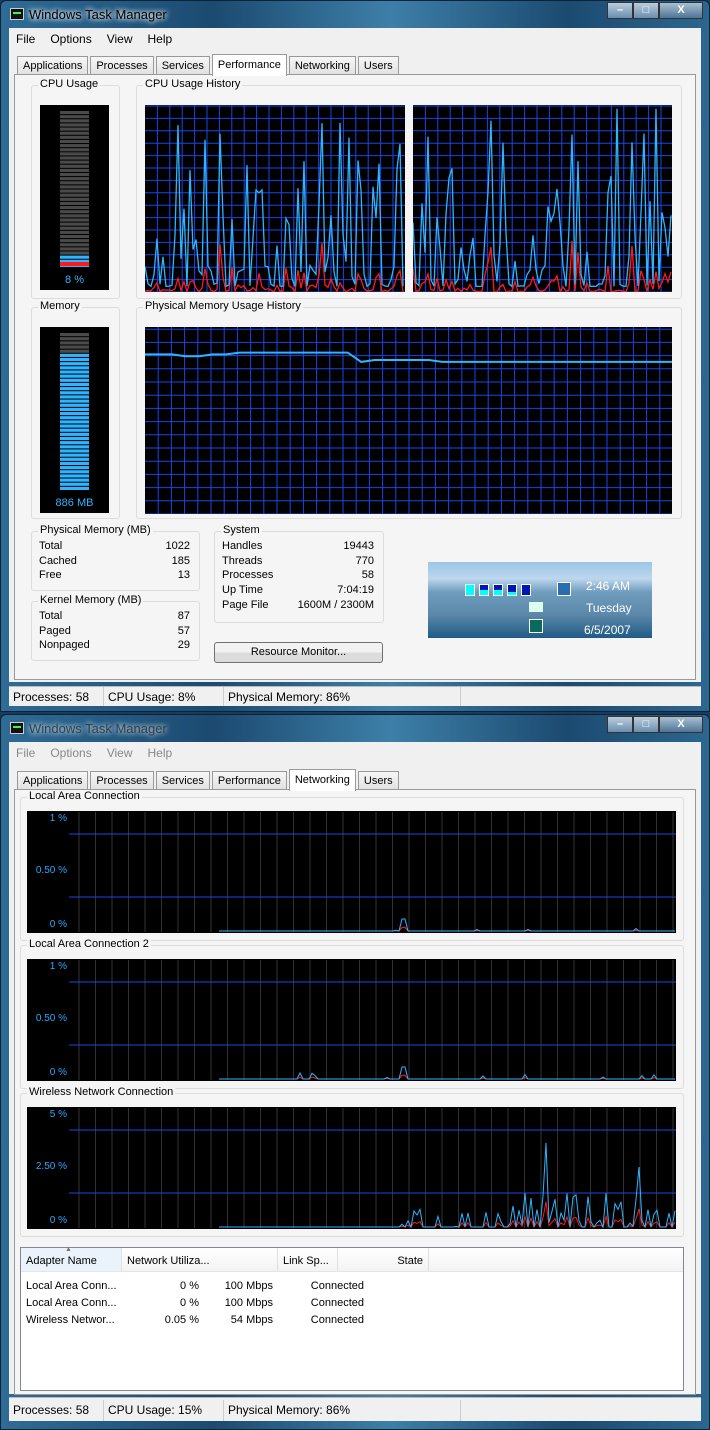 The height and width of the screenshot is (1430, 710). I want to click on column-adapter-name: ▲ Adapter Name, so click(71, 1258).